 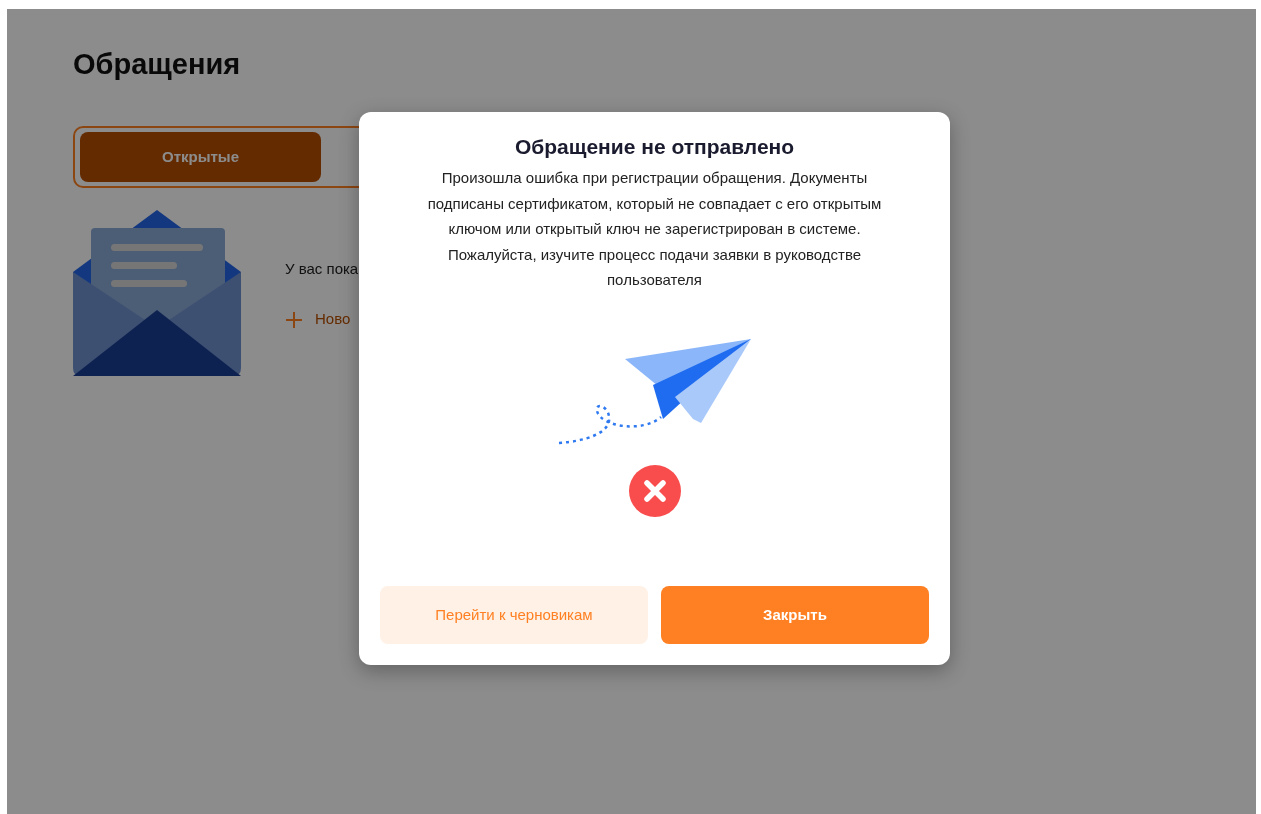 What do you see at coordinates (795, 615) in the screenshot?
I see `close-button: Закрыть` at bounding box center [795, 615].